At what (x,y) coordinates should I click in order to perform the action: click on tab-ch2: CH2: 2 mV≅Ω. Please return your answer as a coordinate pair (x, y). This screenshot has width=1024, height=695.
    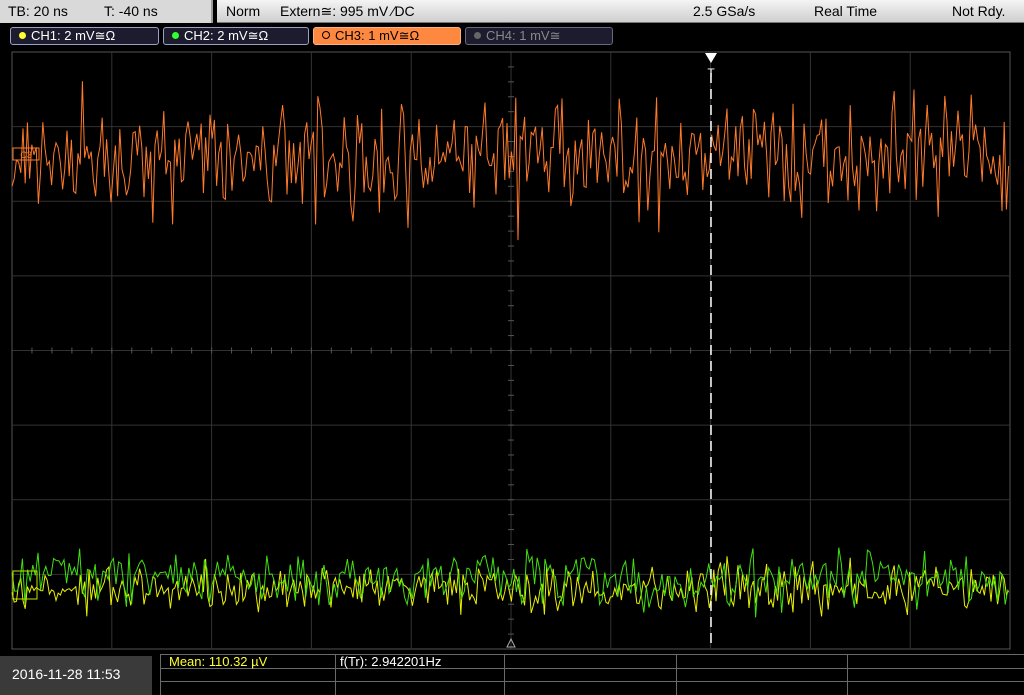
    Looking at the image, I should click on (236, 36).